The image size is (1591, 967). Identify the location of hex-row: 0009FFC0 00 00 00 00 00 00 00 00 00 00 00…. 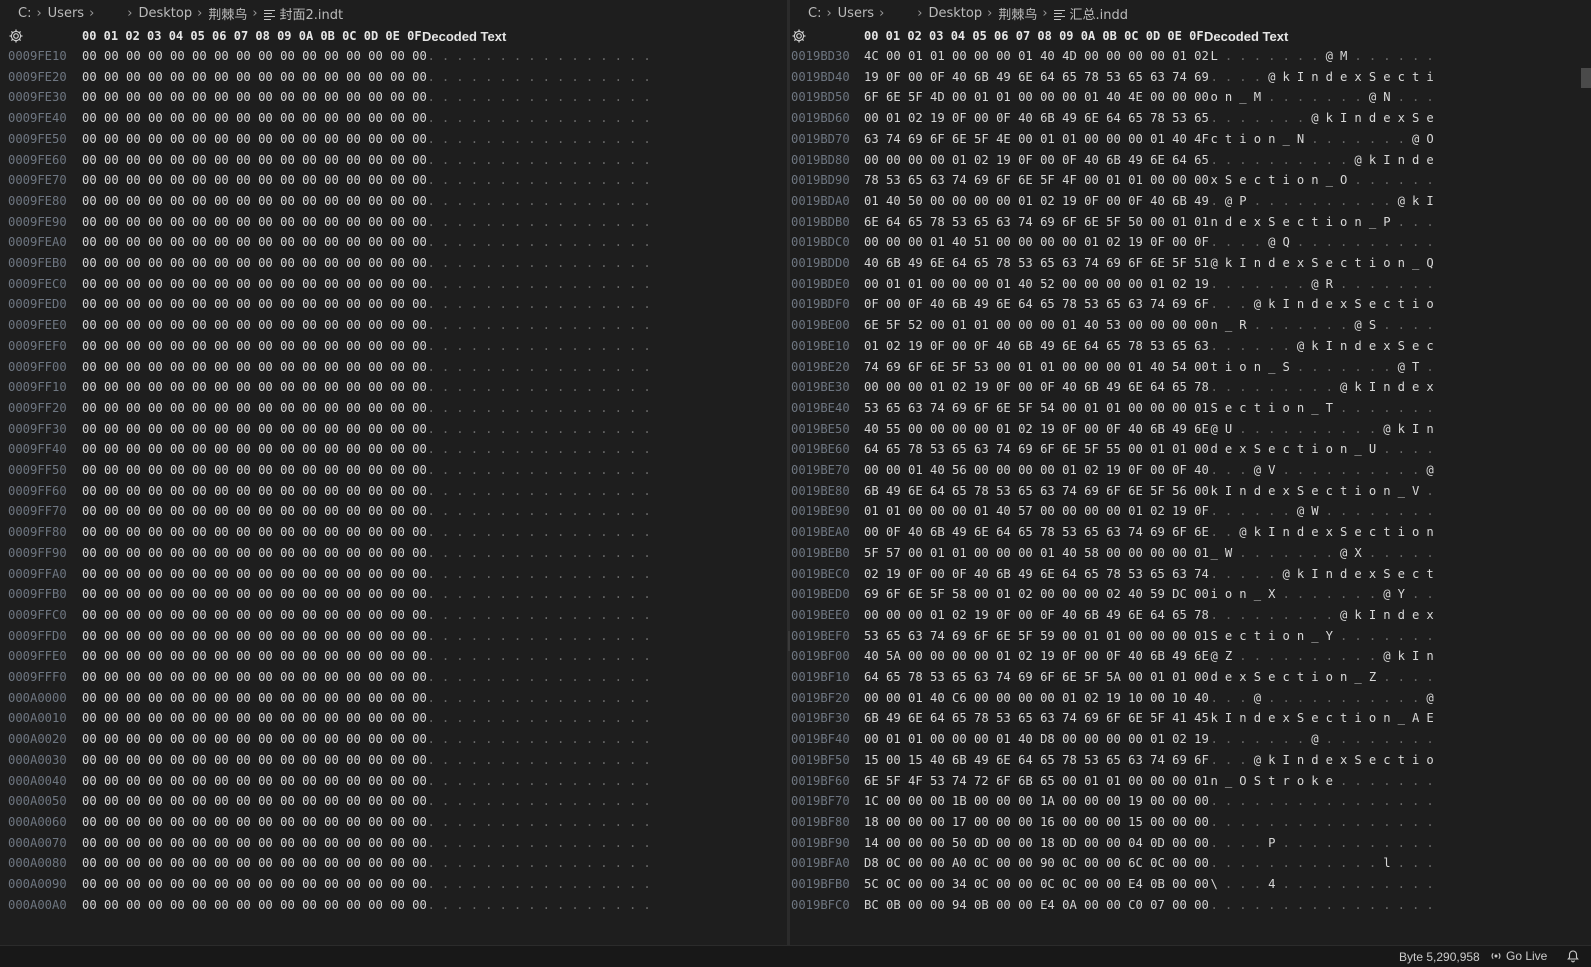
(393, 615).